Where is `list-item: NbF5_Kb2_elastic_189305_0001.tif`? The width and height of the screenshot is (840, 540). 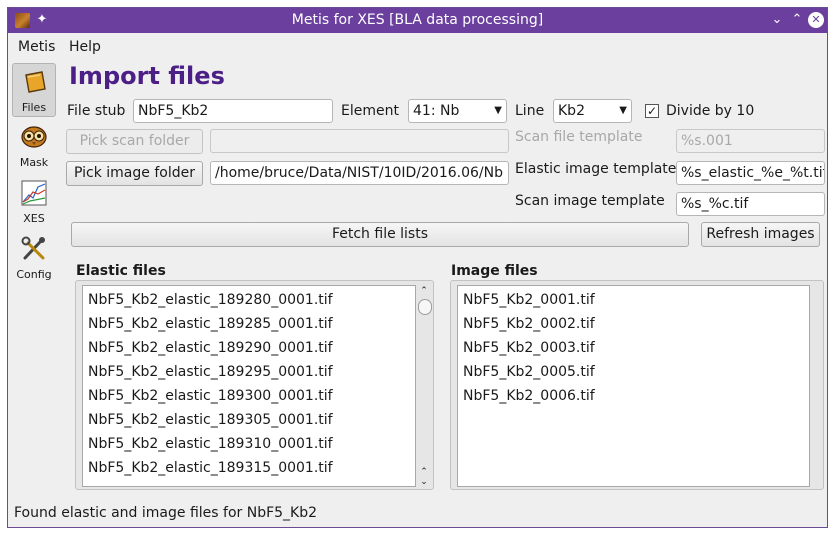 list-item: NbF5_Kb2_elastic_189305_0001.tif is located at coordinates (210, 420).